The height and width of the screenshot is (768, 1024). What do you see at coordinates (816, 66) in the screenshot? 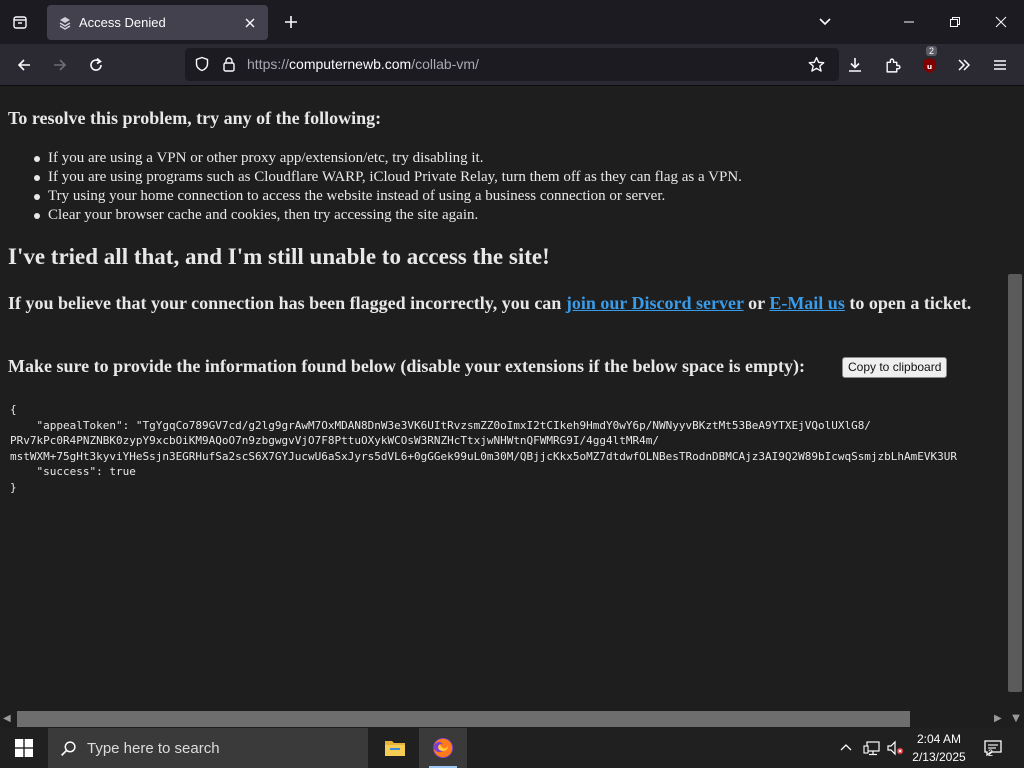
I see `bookmark-star-icon` at bounding box center [816, 66].